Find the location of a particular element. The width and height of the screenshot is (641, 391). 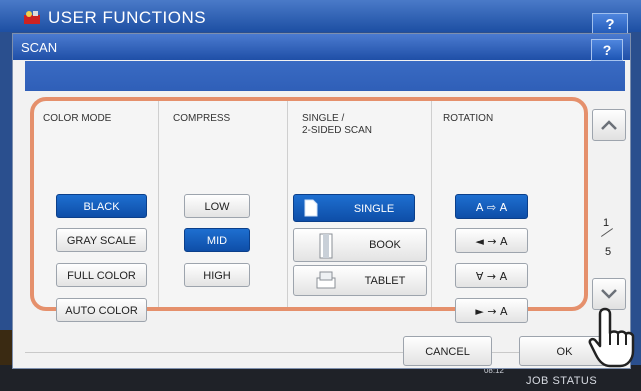

color-mode-autocolor-button: AUTO COLOR is located at coordinates (101, 310).